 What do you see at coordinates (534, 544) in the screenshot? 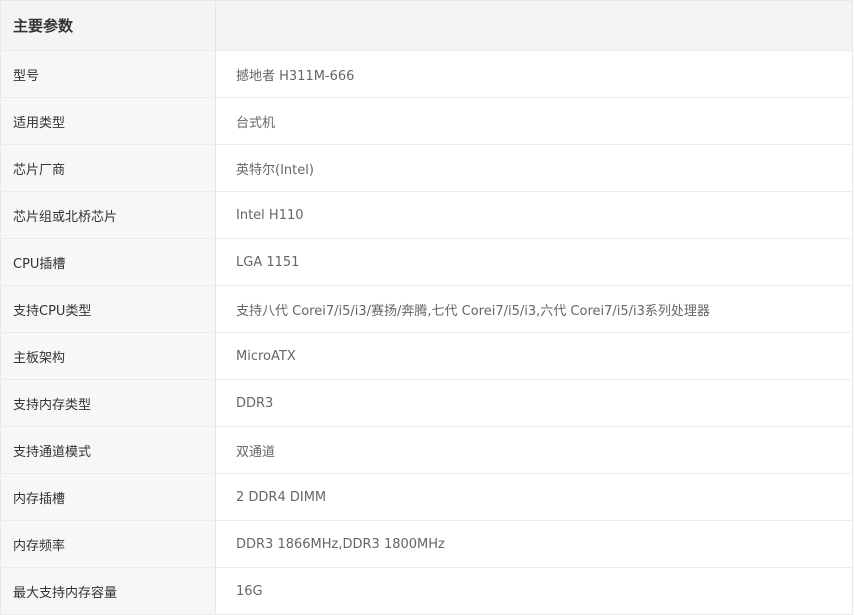
I see `spec-value: DDR3 1866MHz,DDR3 1800MHz` at bounding box center [534, 544].